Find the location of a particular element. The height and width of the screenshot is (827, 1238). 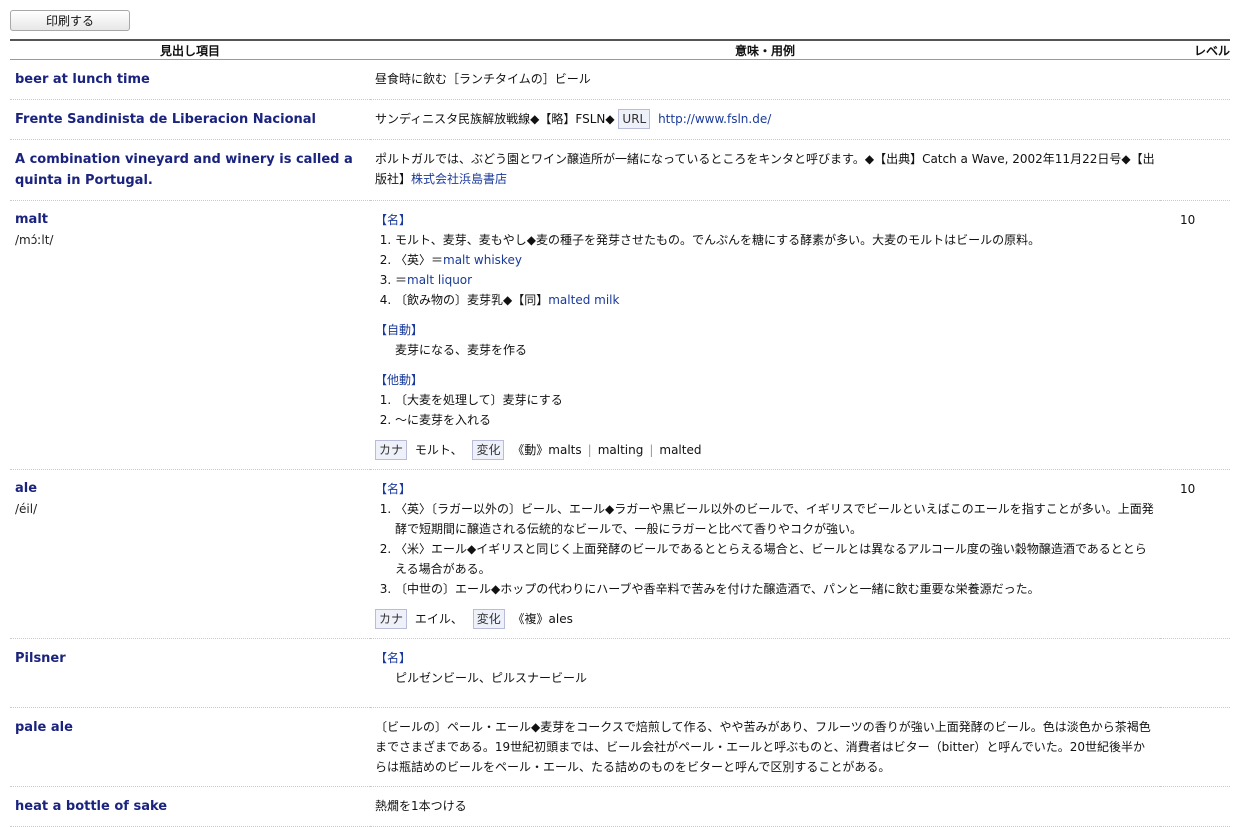

meaning-text: 熱燗を1本つける is located at coordinates (421, 806).